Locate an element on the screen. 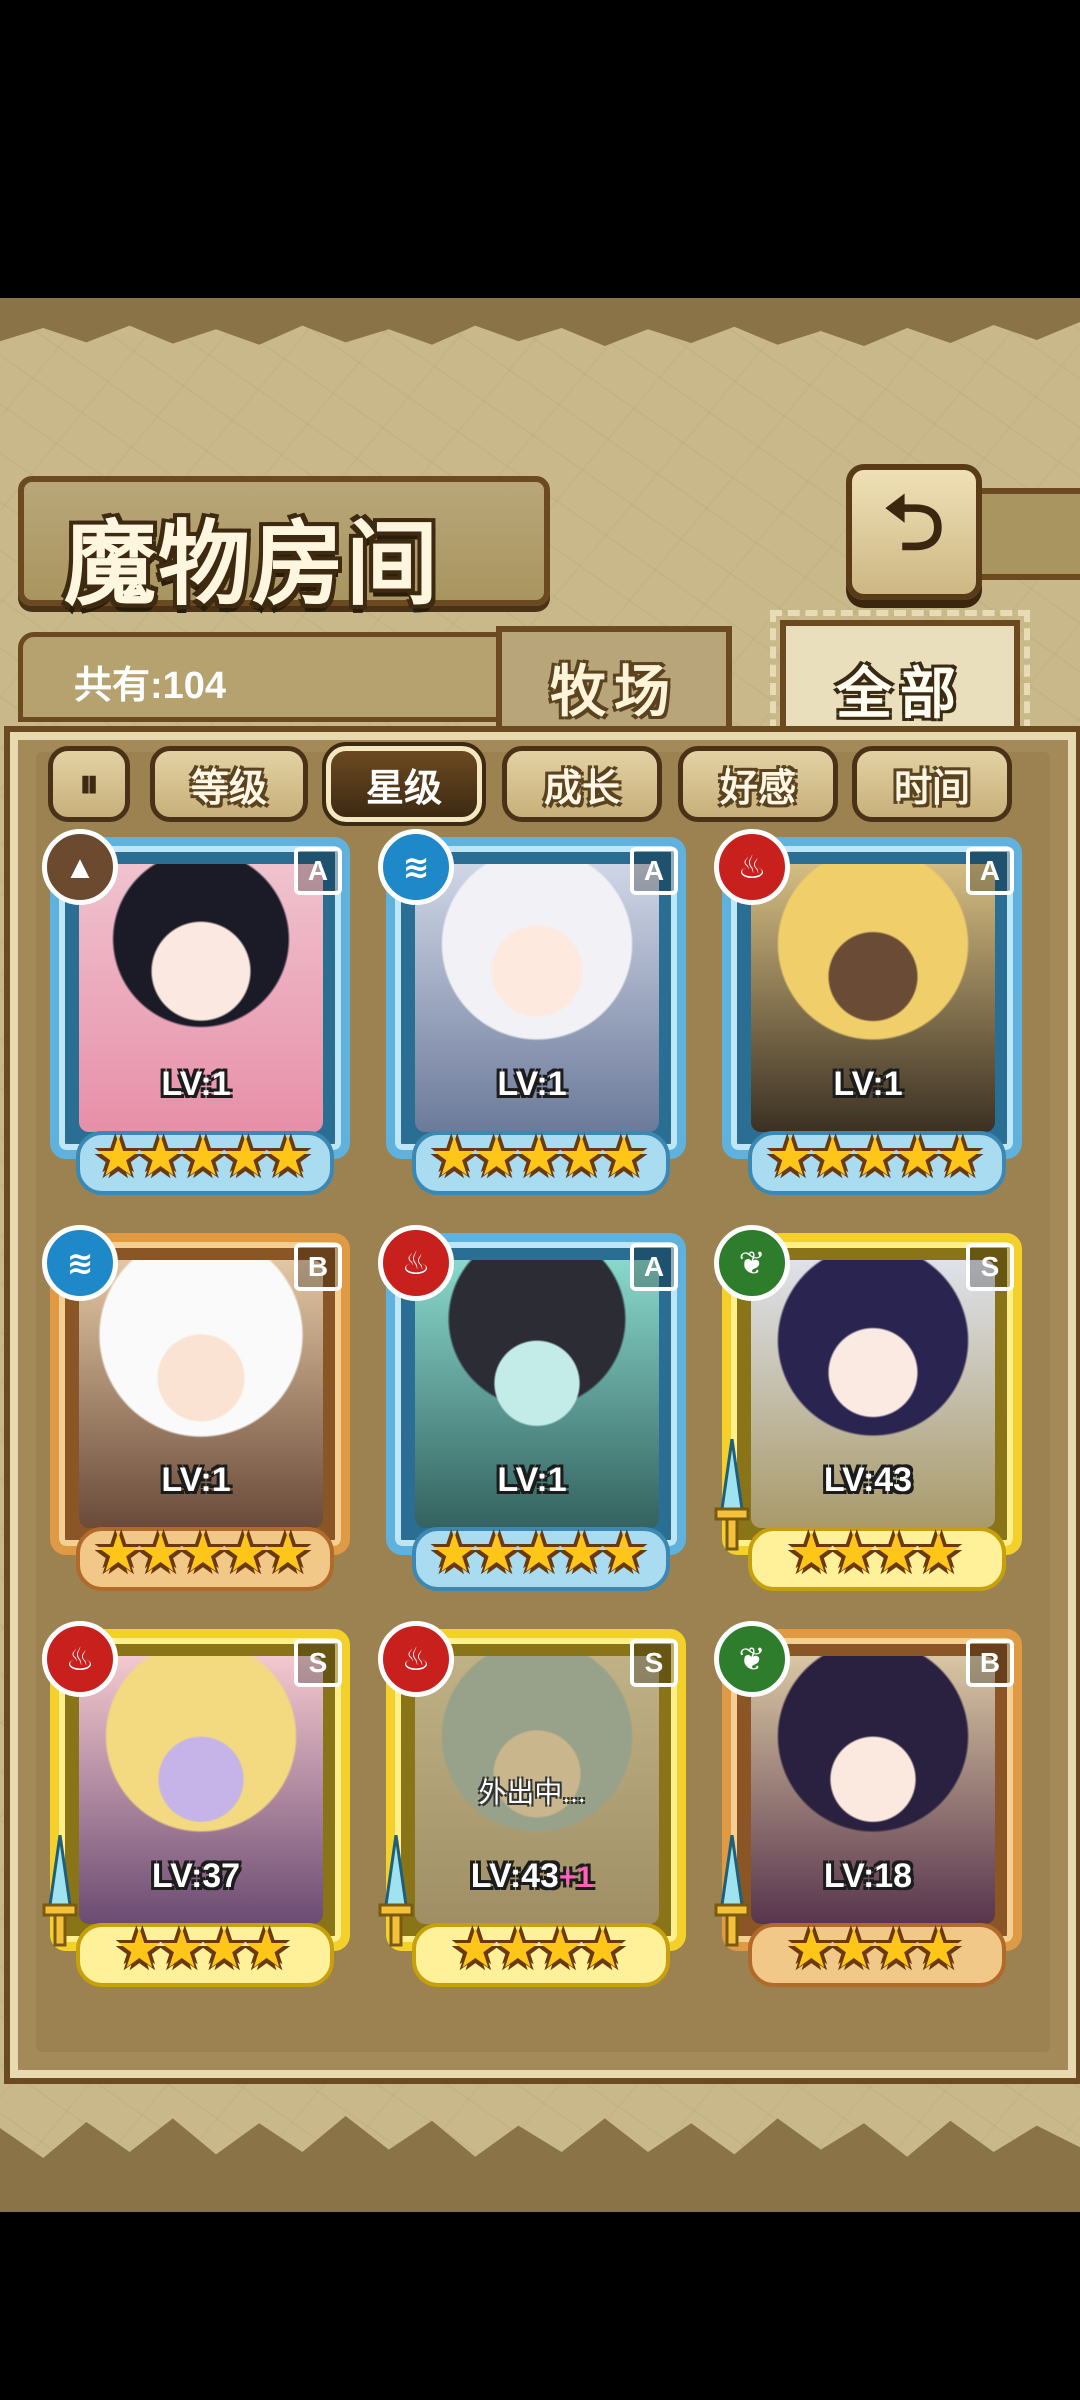  level-label: LV:18 is located at coordinates (868, 1876).